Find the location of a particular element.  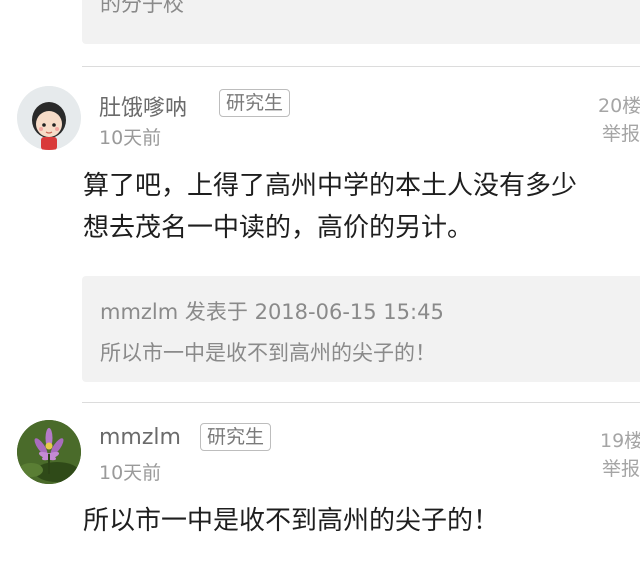

quote-text: 所以市一中是收不到高州的尖子的！ is located at coordinates (268, 353).